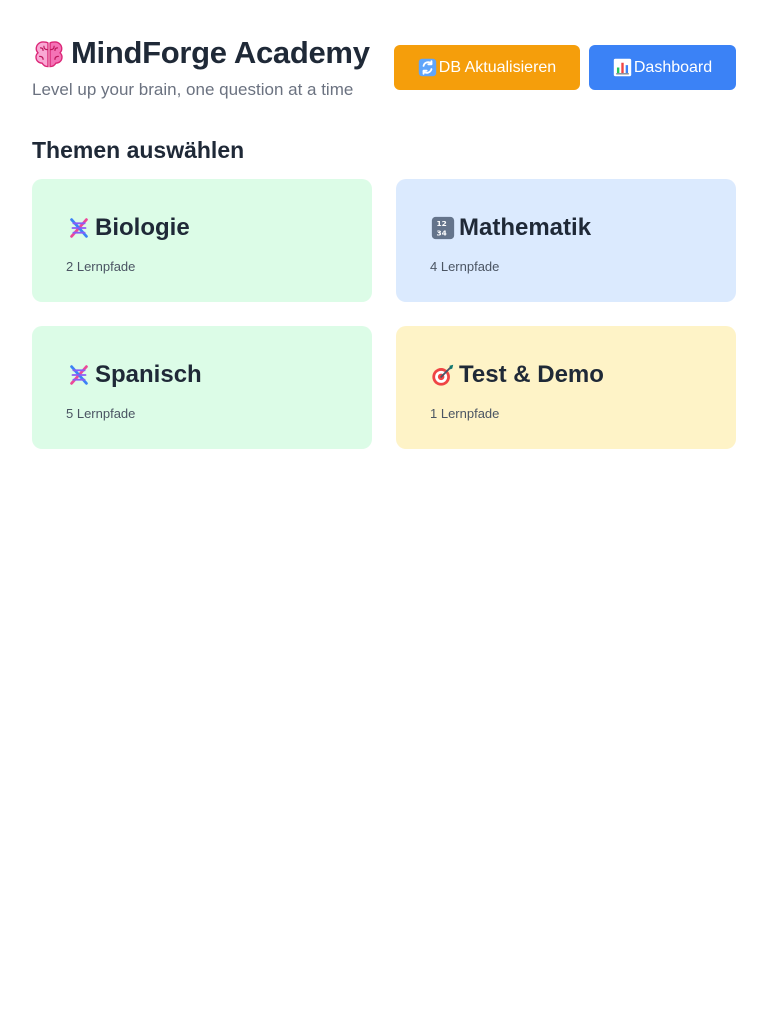 The width and height of the screenshot is (768, 1024). Describe the element at coordinates (49, 54) in the screenshot. I see `brain-icon` at that location.